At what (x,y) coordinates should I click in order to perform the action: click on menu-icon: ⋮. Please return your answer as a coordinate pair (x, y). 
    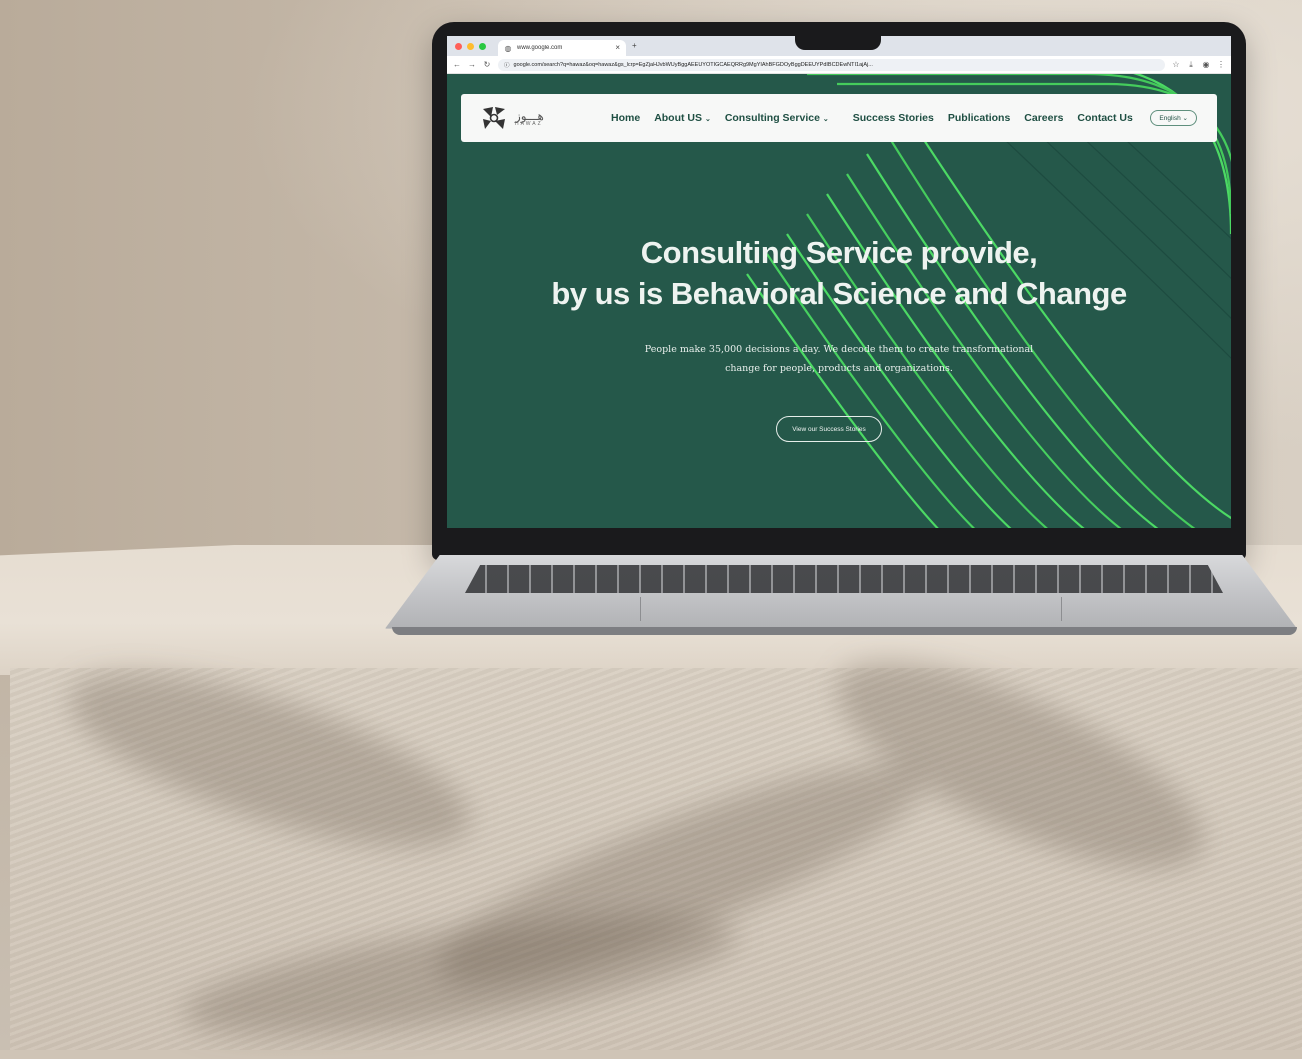
    Looking at the image, I should click on (1221, 64).